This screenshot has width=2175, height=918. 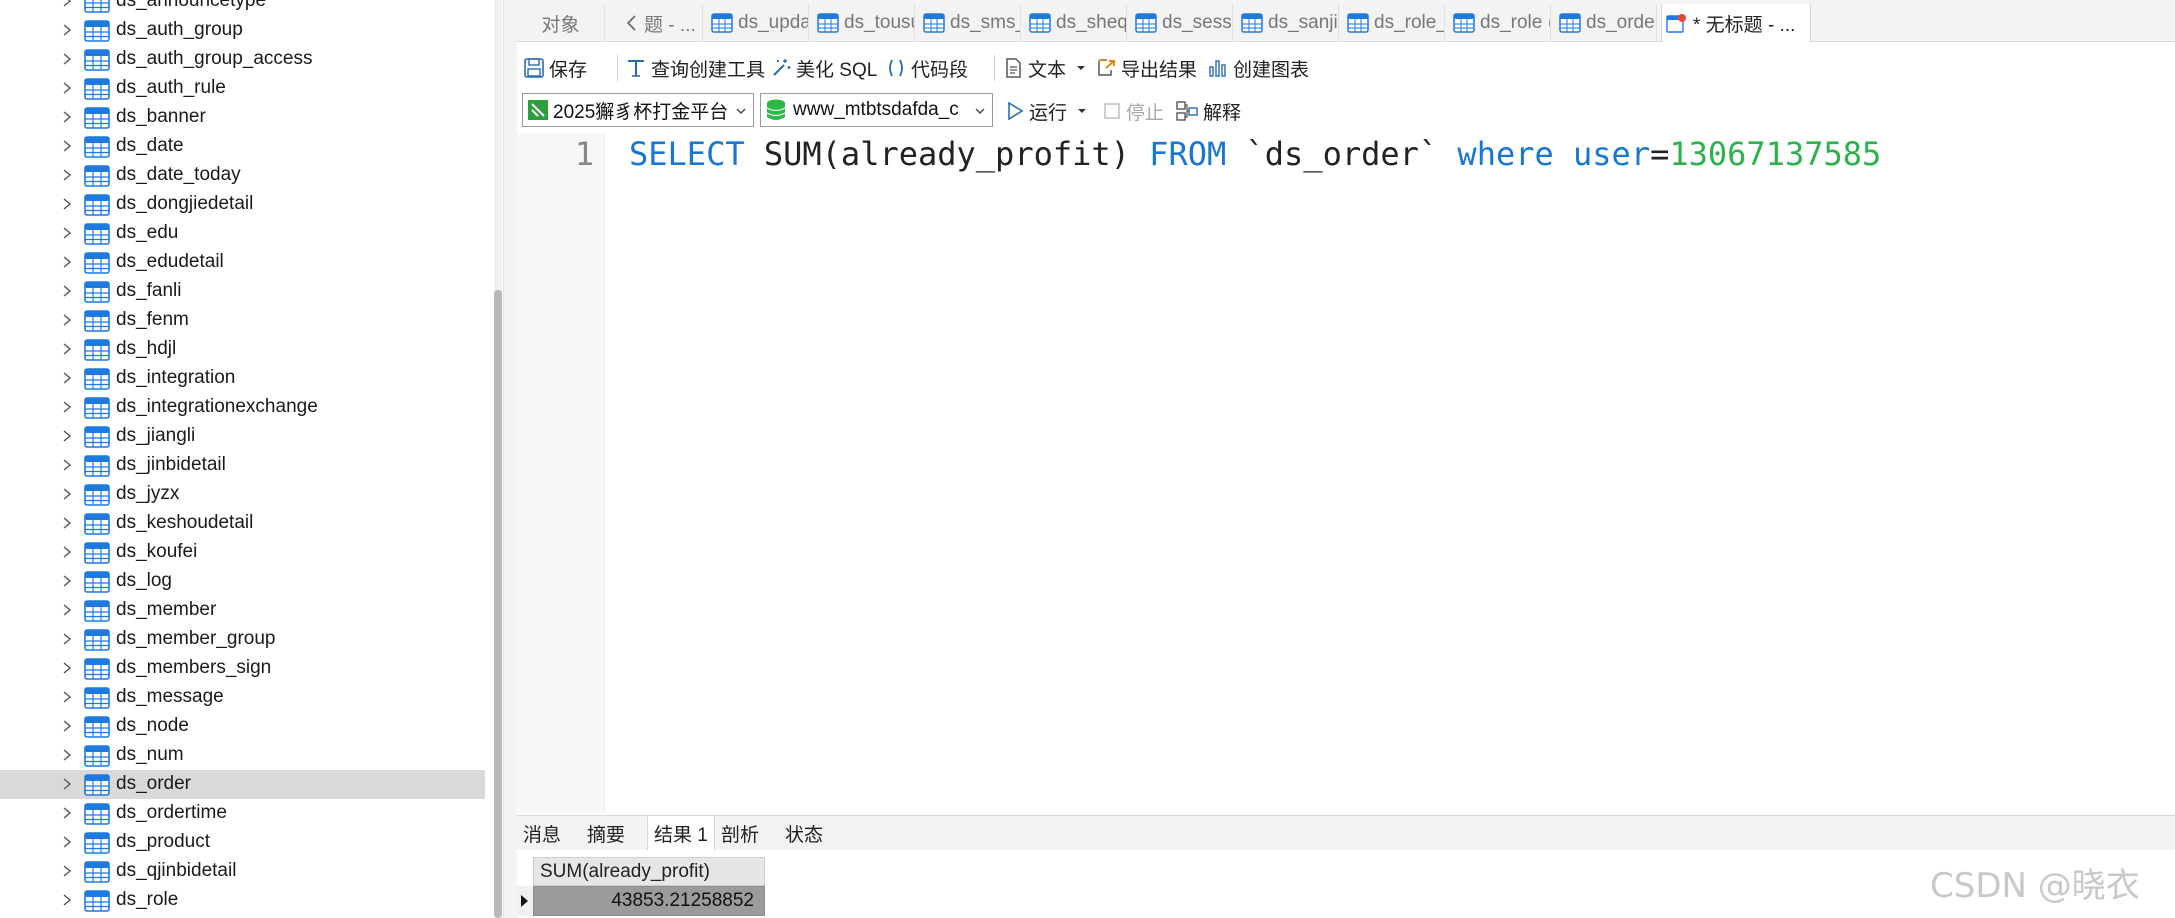 What do you see at coordinates (242, 436) in the screenshot?
I see `tree-item: ds_jiangli` at bounding box center [242, 436].